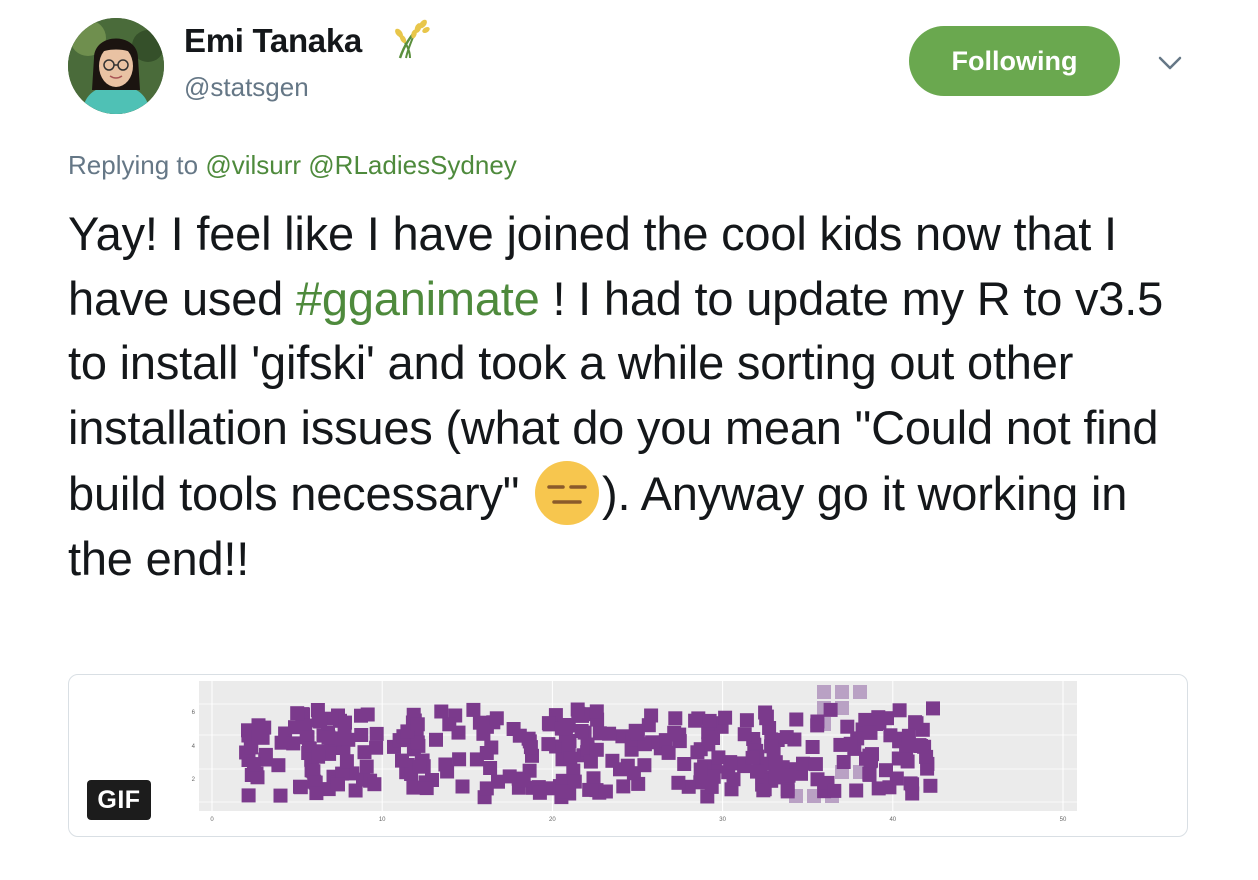 The image size is (1258, 880). What do you see at coordinates (273, 41) in the screenshot?
I see `display-name: Emi Tanaka` at bounding box center [273, 41].